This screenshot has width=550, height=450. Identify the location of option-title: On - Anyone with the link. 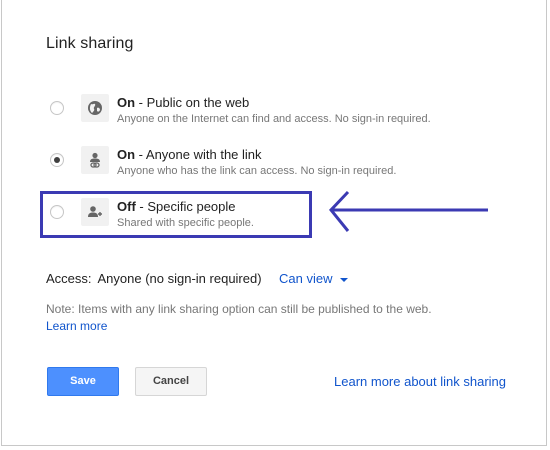
(189, 154).